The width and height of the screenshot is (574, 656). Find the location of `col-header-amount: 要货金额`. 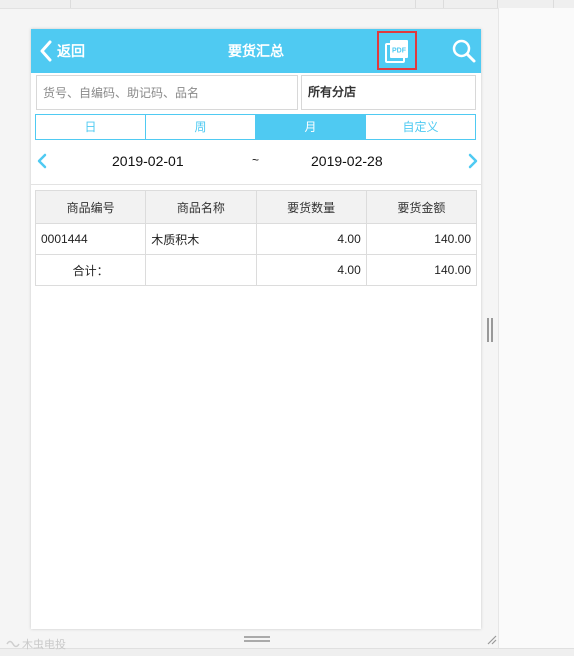

col-header-amount: 要货金额 is located at coordinates (421, 207).